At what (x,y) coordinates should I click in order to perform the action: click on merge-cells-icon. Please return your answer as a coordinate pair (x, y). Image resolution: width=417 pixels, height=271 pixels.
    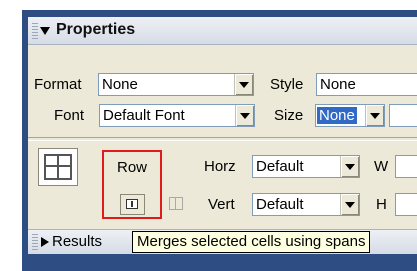
    Looking at the image, I should click on (132, 204).